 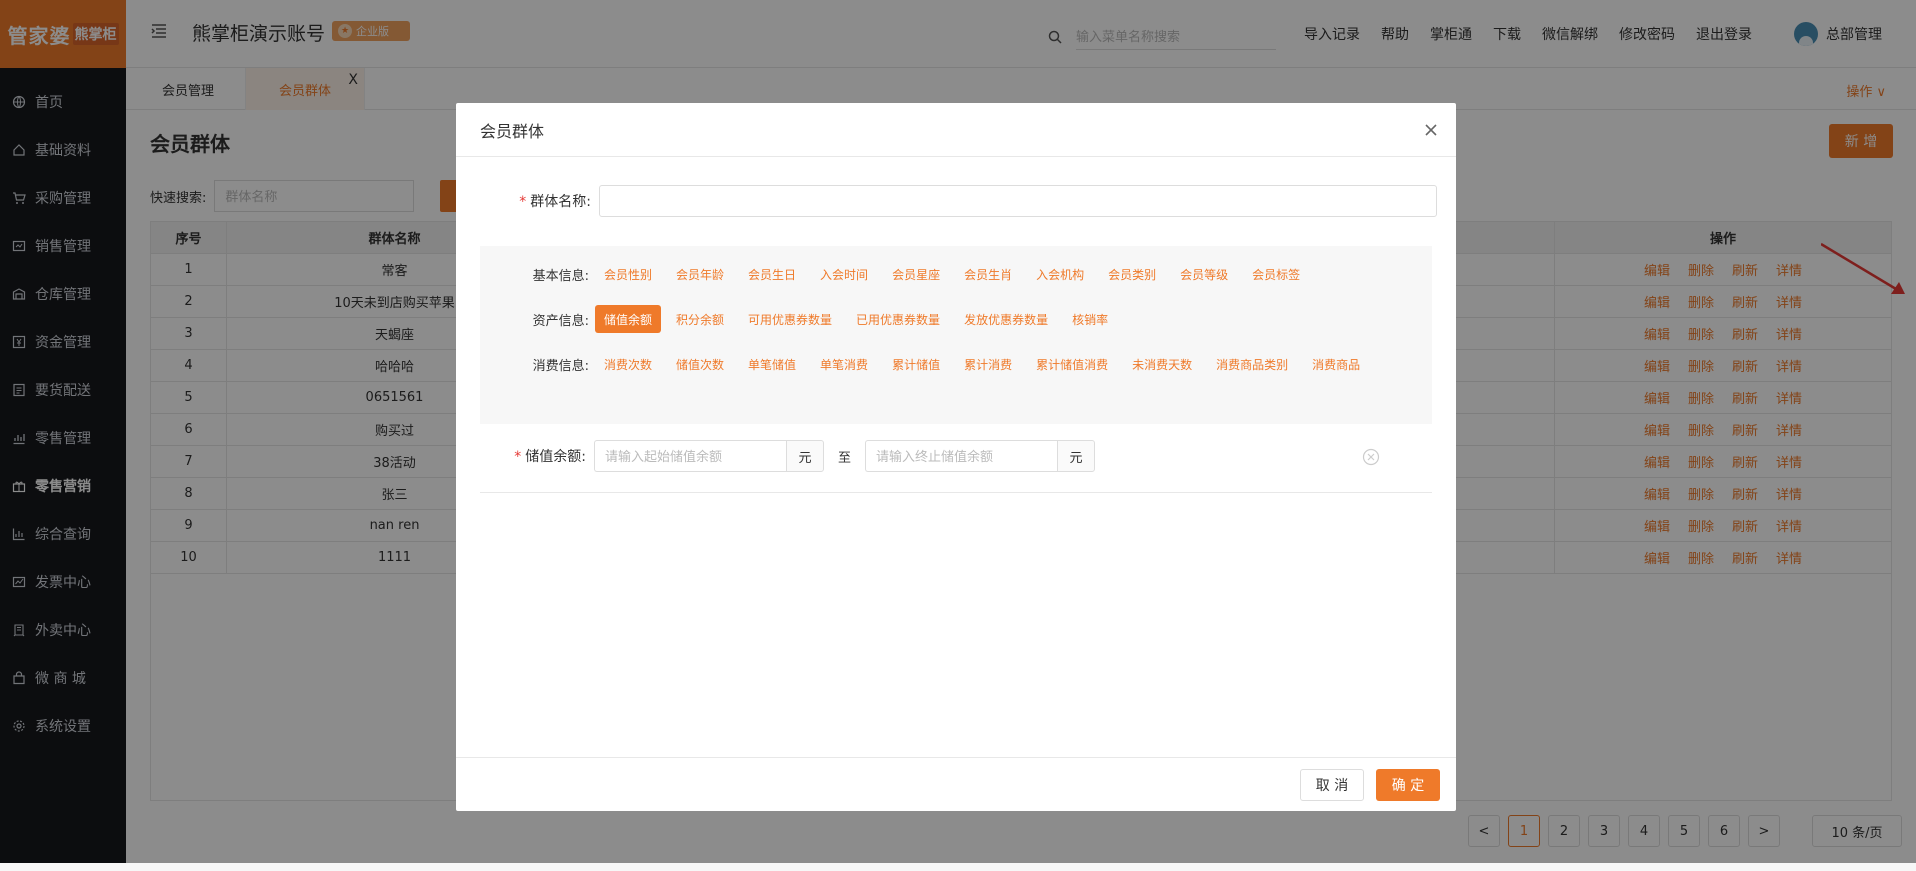 I want to click on dialog-title: 会员群体, so click(x=512, y=131).